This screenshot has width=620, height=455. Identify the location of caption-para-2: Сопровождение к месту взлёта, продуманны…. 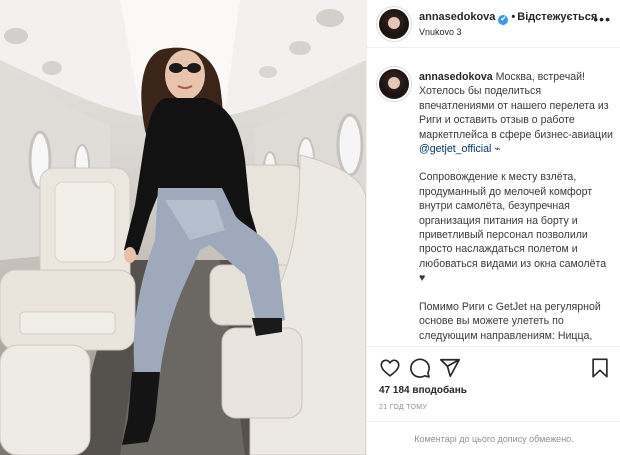
(513, 228).